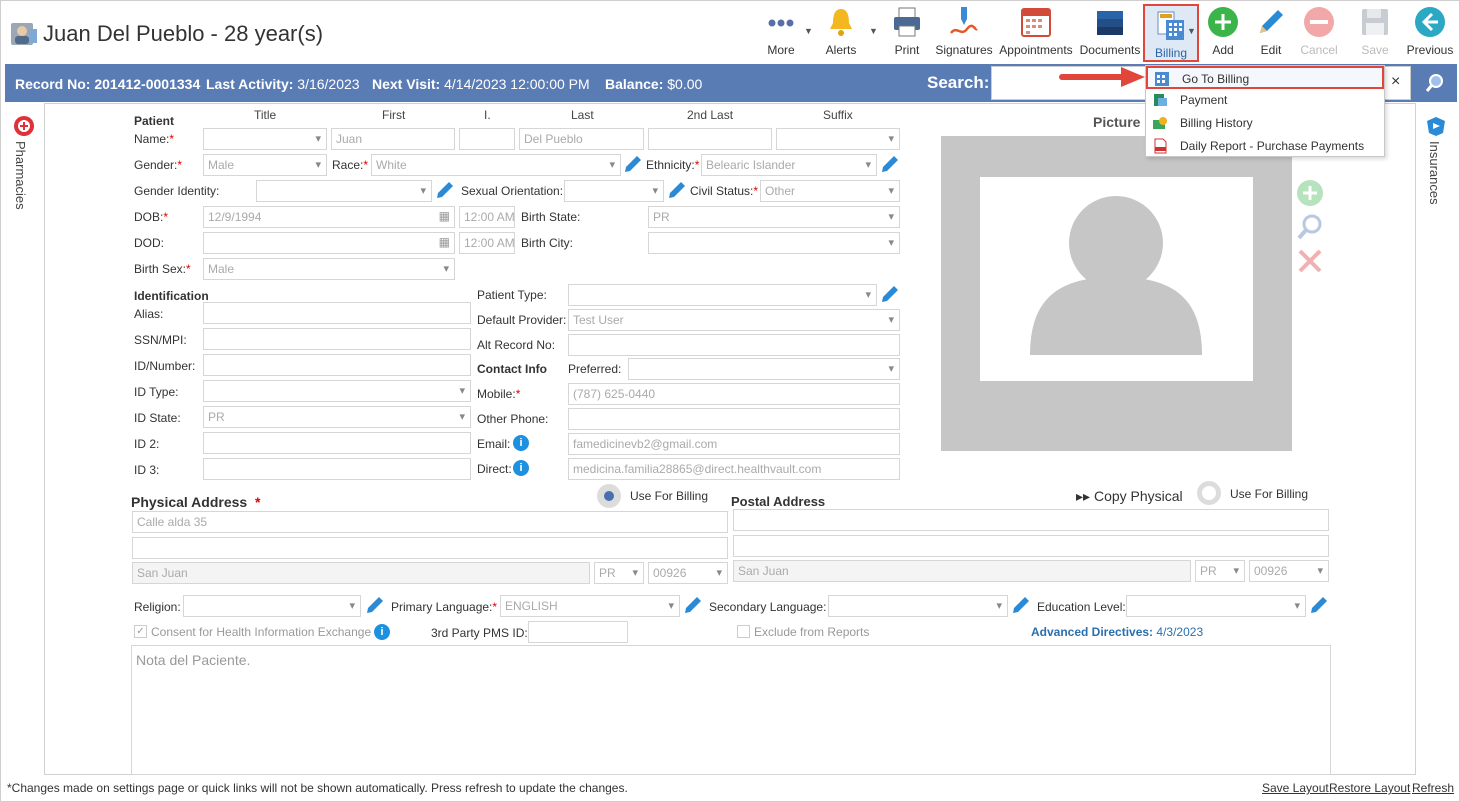 This screenshot has width=1460, height=802. What do you see at coordinates (140, 631) in the screenshot?
I see `consent-checkbox: ✓` at bounding box center [140, 631].